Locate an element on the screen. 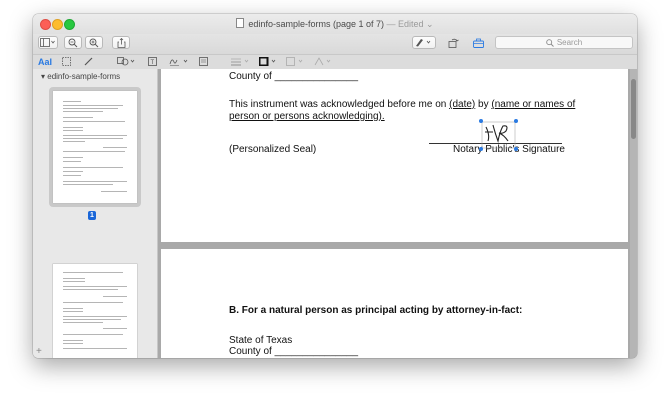 The image size is (670, 405). shapes-tool is located at coordinates (127, 62).